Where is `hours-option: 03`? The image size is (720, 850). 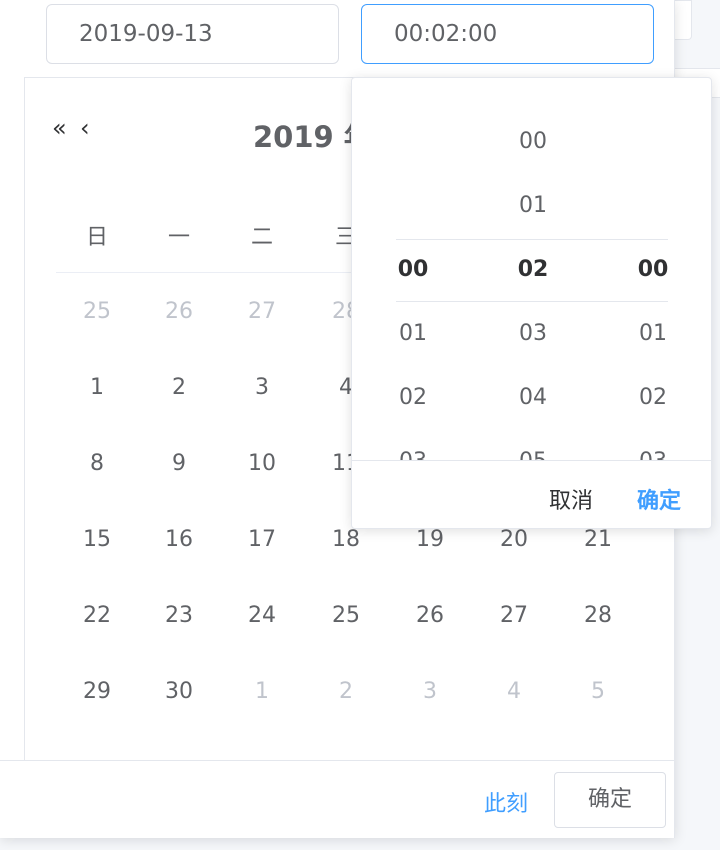 hours-option: 03 is located at coordinates (413, 453).